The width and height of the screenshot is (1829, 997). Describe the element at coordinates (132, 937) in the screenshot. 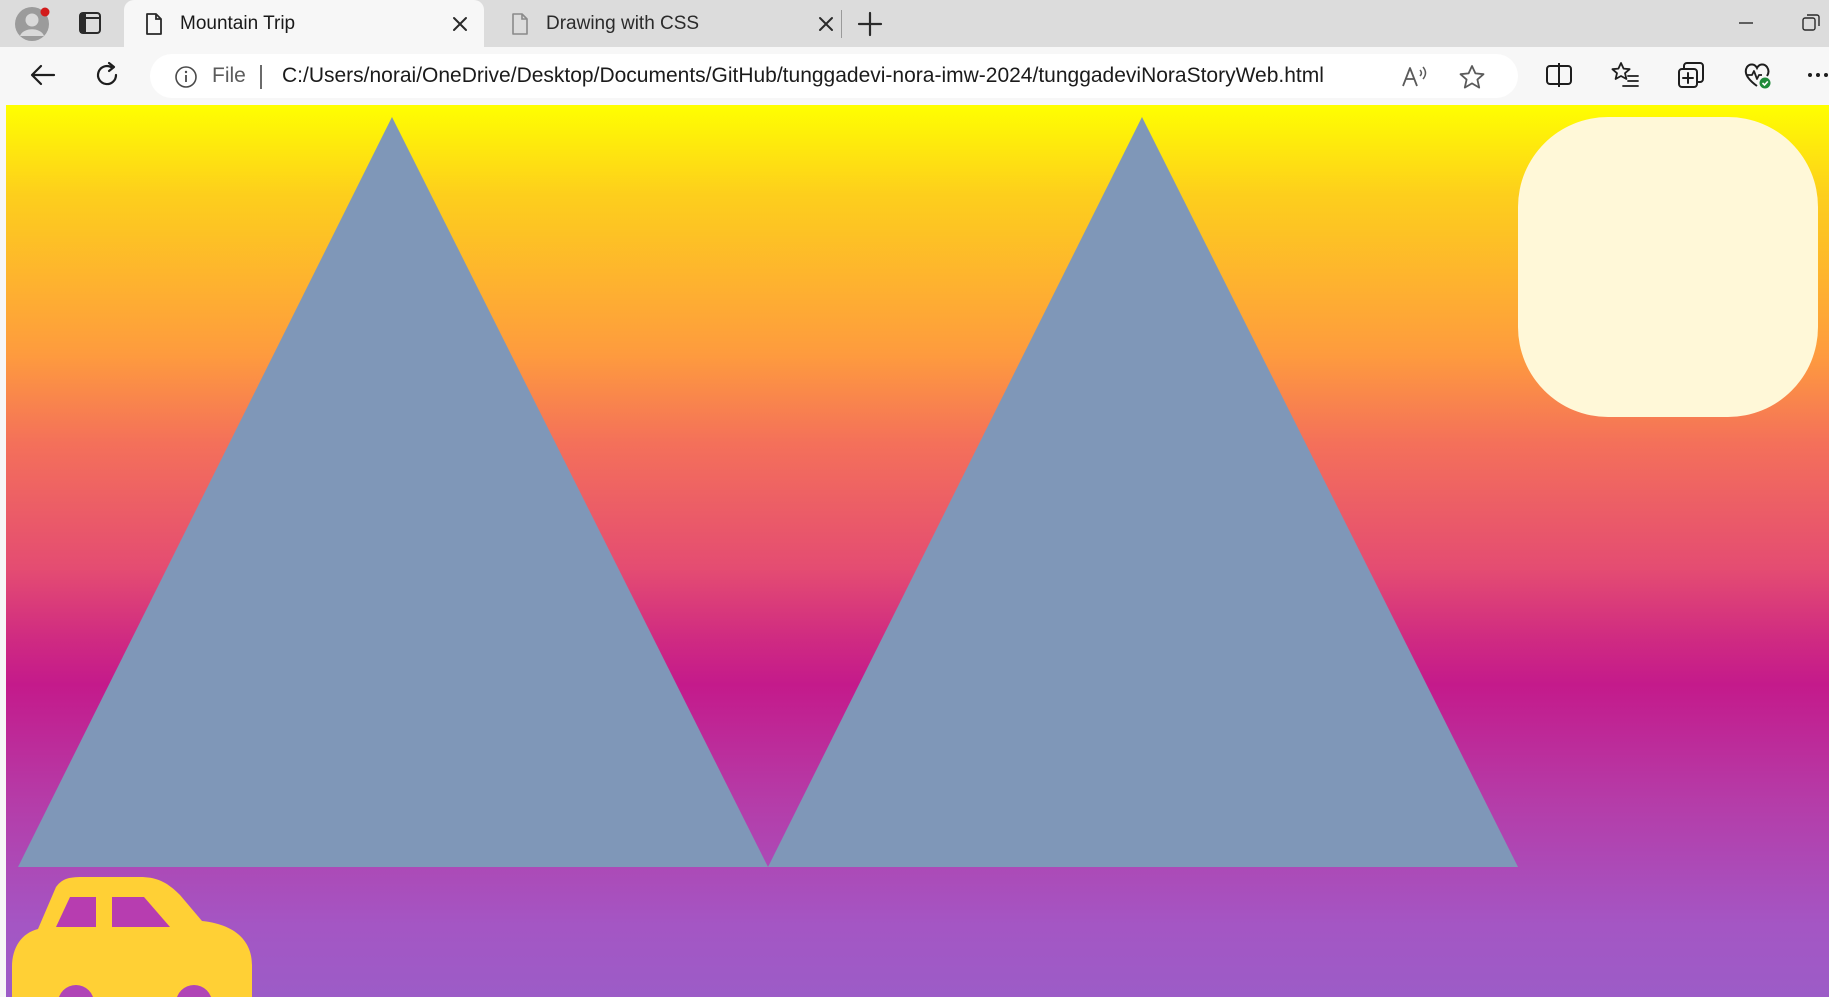

I see `car-icon` at that location.